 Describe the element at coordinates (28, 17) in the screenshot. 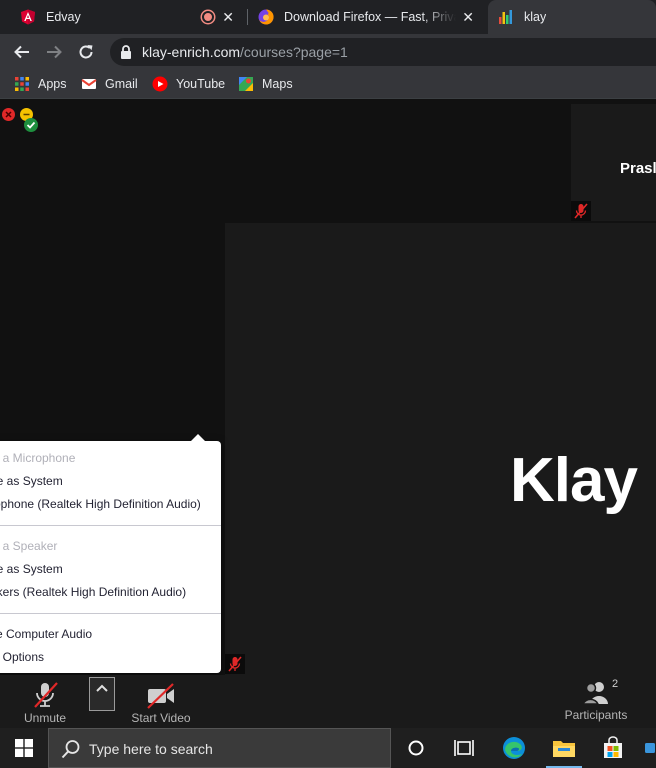

I see `angular-icon` at that location.